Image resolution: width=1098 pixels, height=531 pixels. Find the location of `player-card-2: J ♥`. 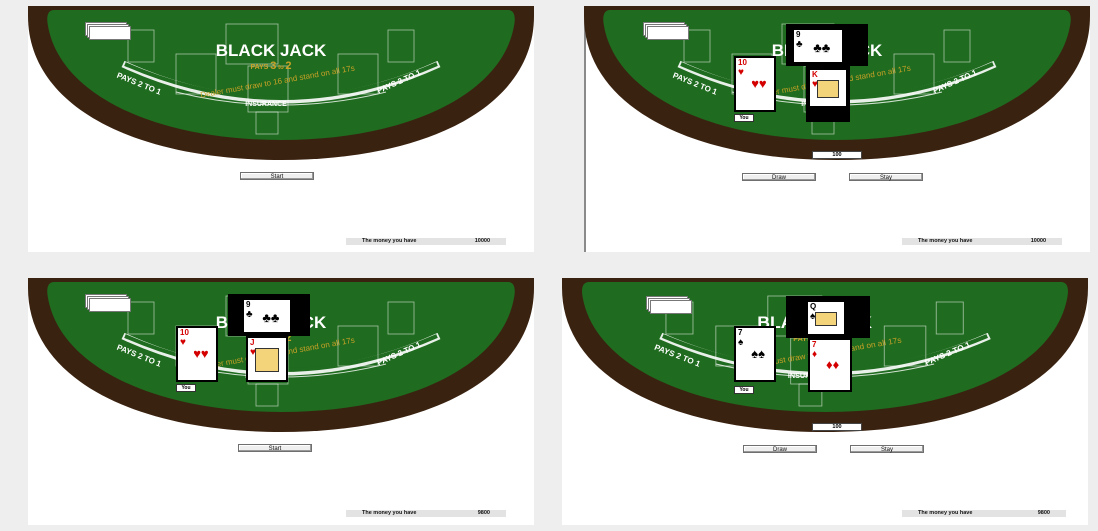

player-card-2: J ♥ is located at coordinates (267, 359).